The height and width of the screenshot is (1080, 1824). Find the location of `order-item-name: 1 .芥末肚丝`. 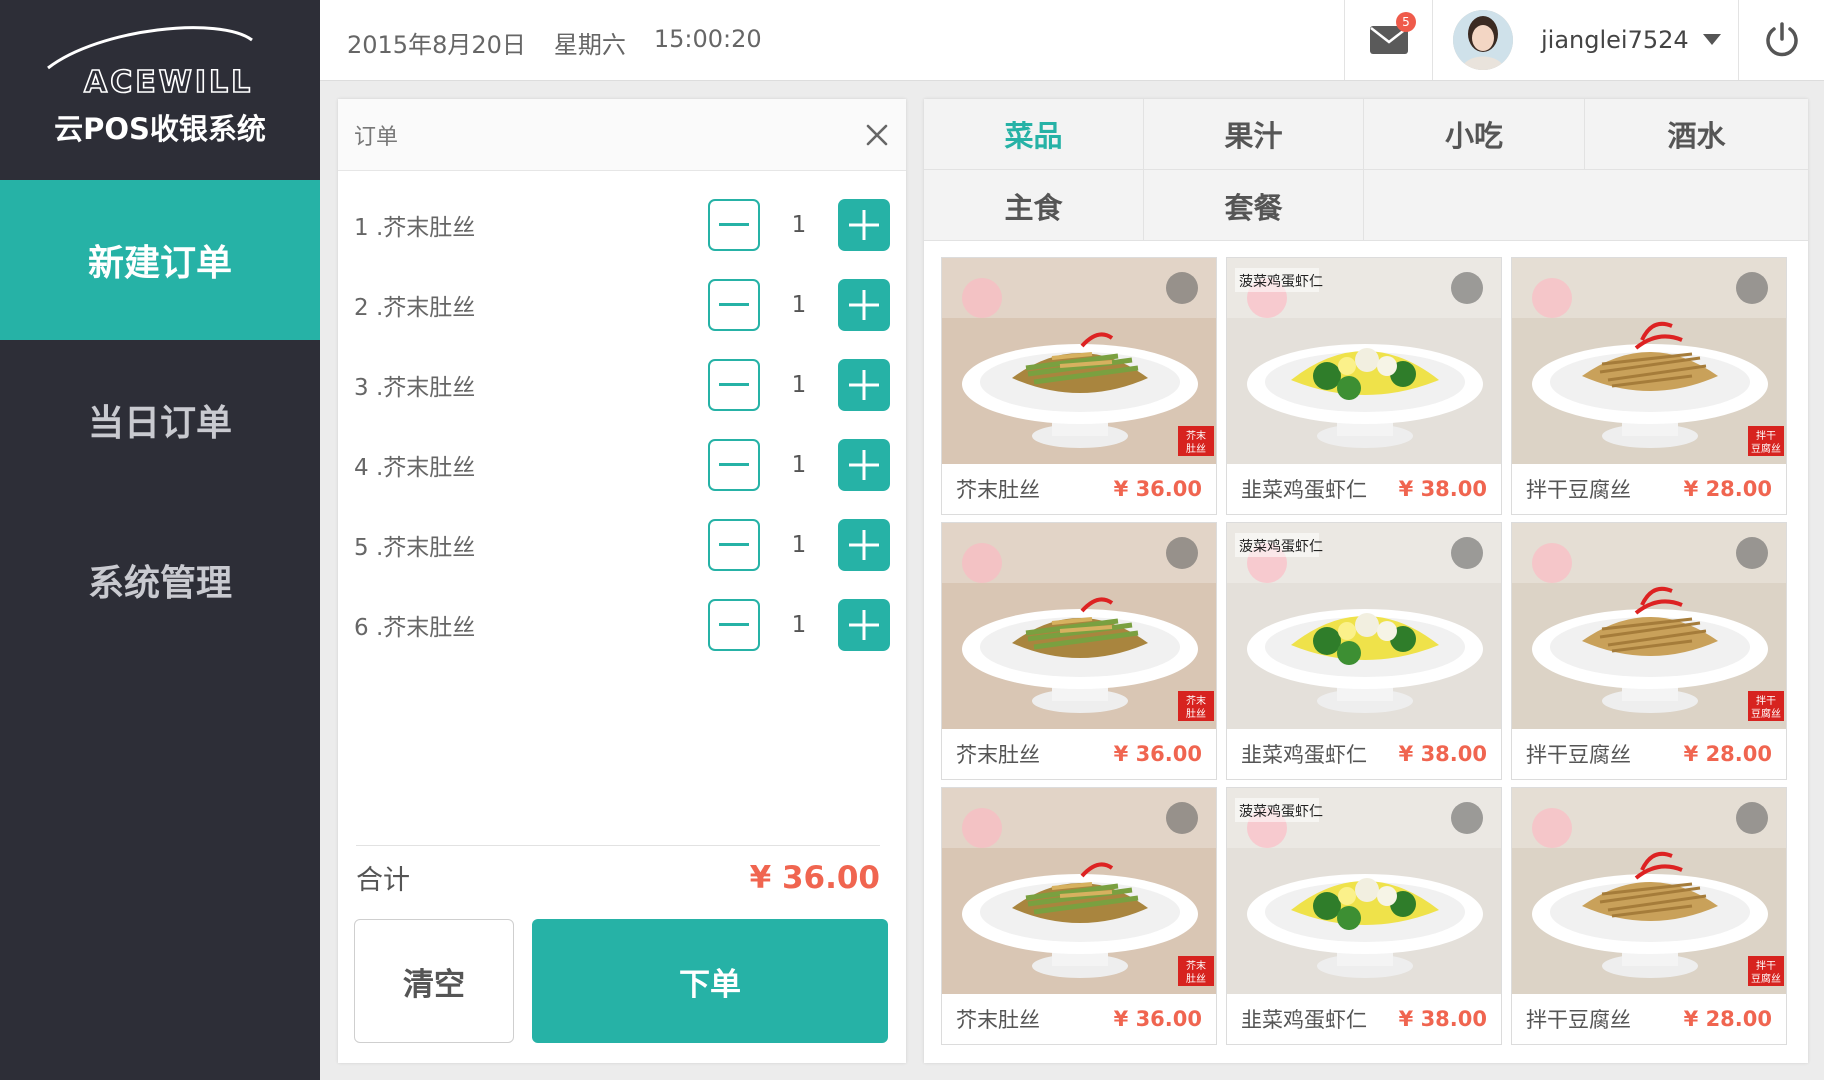

order-item-name: 1 .芥末肚丝 is located at coordinates (415, 228).